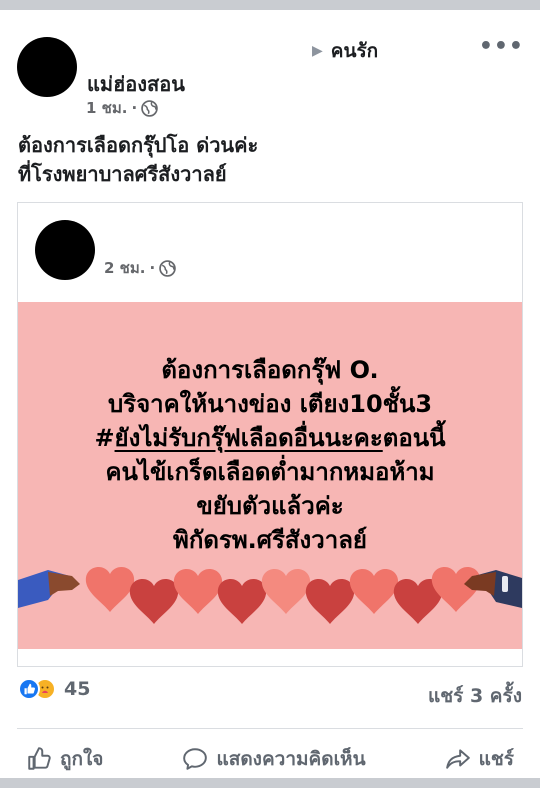  I want to click on post-timestamp: 1 ชม., so click(106, 108).